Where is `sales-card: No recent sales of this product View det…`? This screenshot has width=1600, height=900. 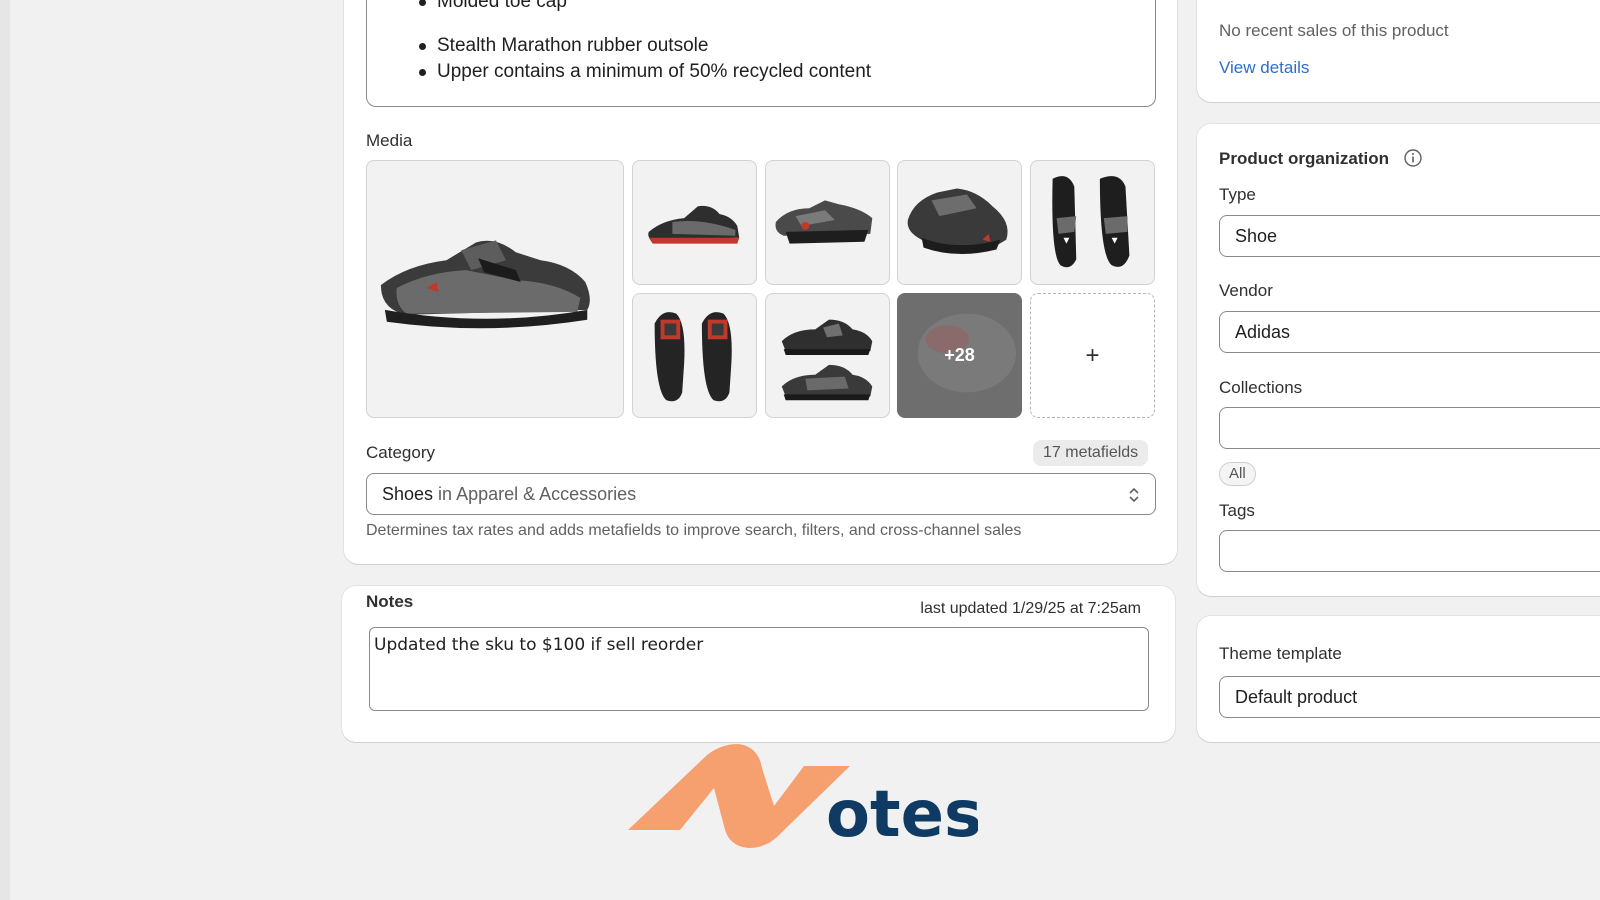
sales-card: No recent sales of this product View det… is located at coordinates (1398, 51).